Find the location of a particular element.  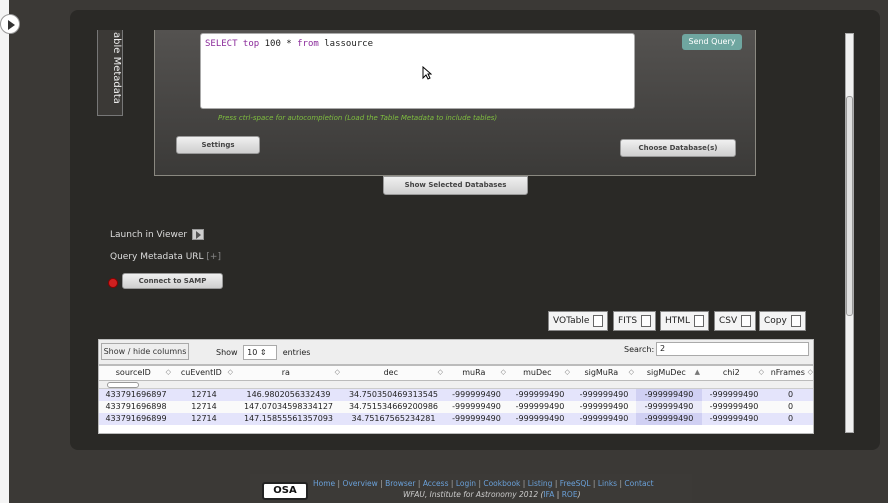

play-toggle-icon is located at coordinates (10, 24).